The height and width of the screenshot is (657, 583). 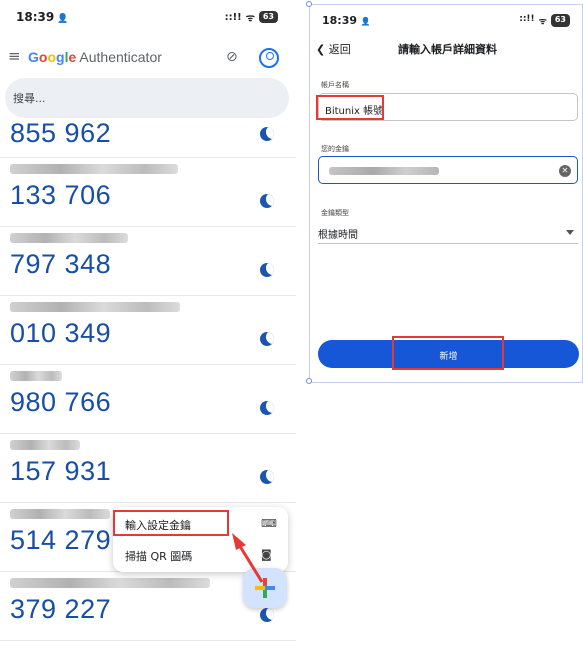 I want to click on list-item: 133 706, so click(x=148, y=192).